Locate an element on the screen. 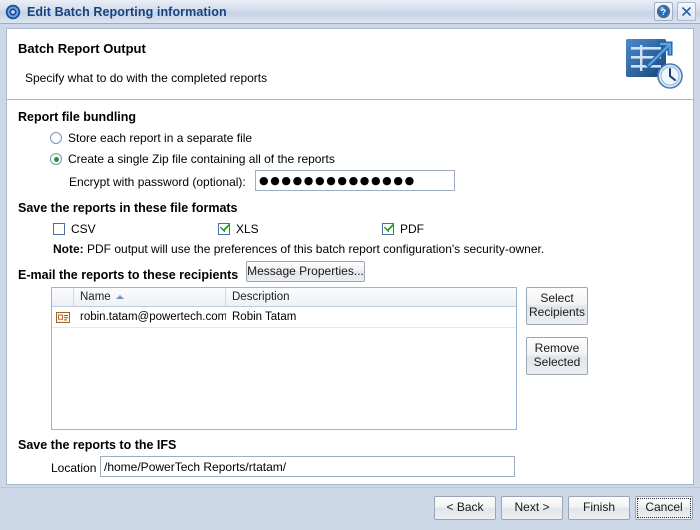 Image resolution: width=700 pixels, height=530 pixels. help-button: ? is located at coordinates (663, 11).